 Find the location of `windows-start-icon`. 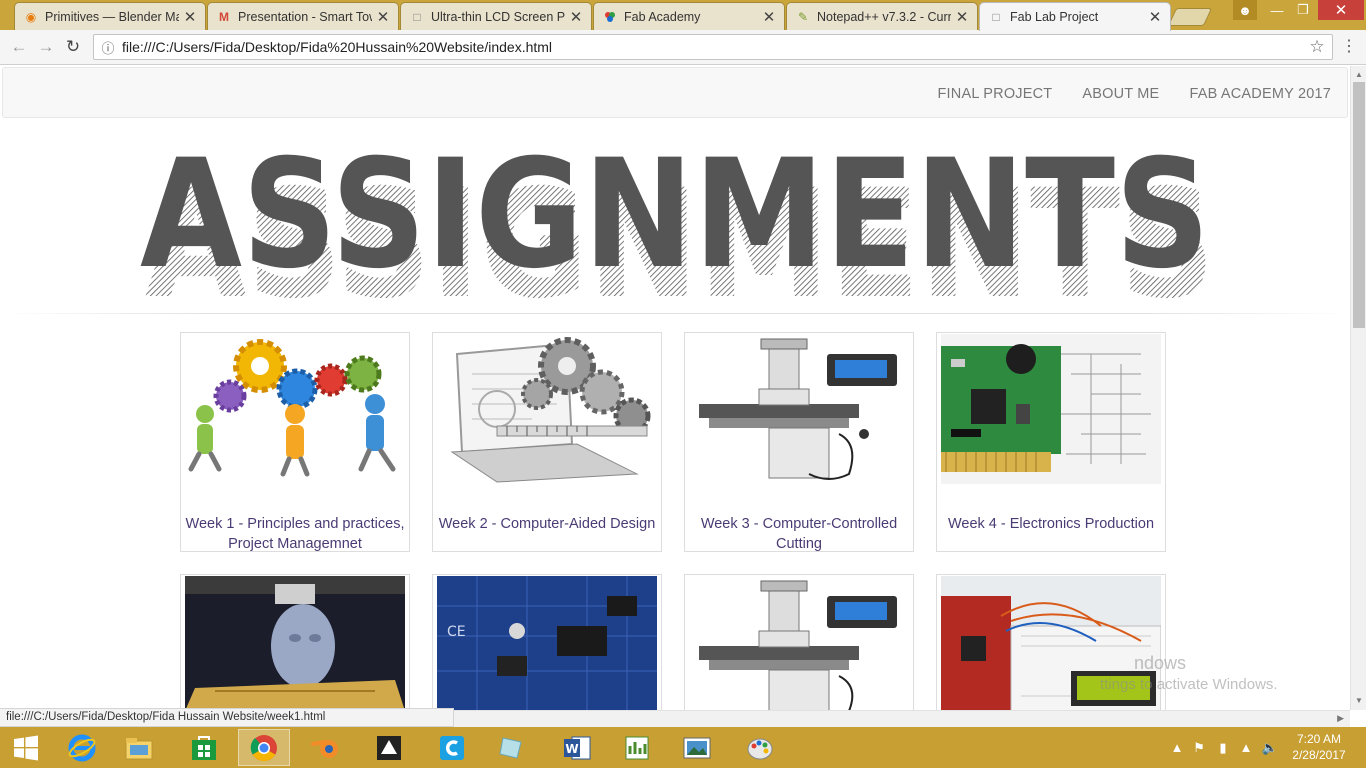

windows-start-icon is located at coordinates (26, 747).